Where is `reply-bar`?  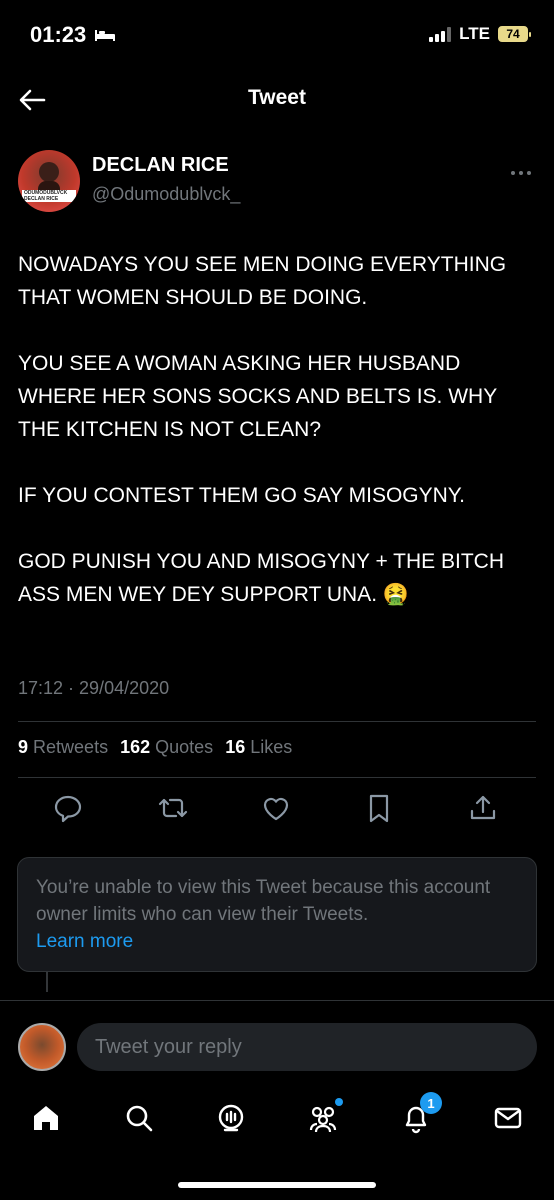
reply-bar is located at coordinates (277, 1045).